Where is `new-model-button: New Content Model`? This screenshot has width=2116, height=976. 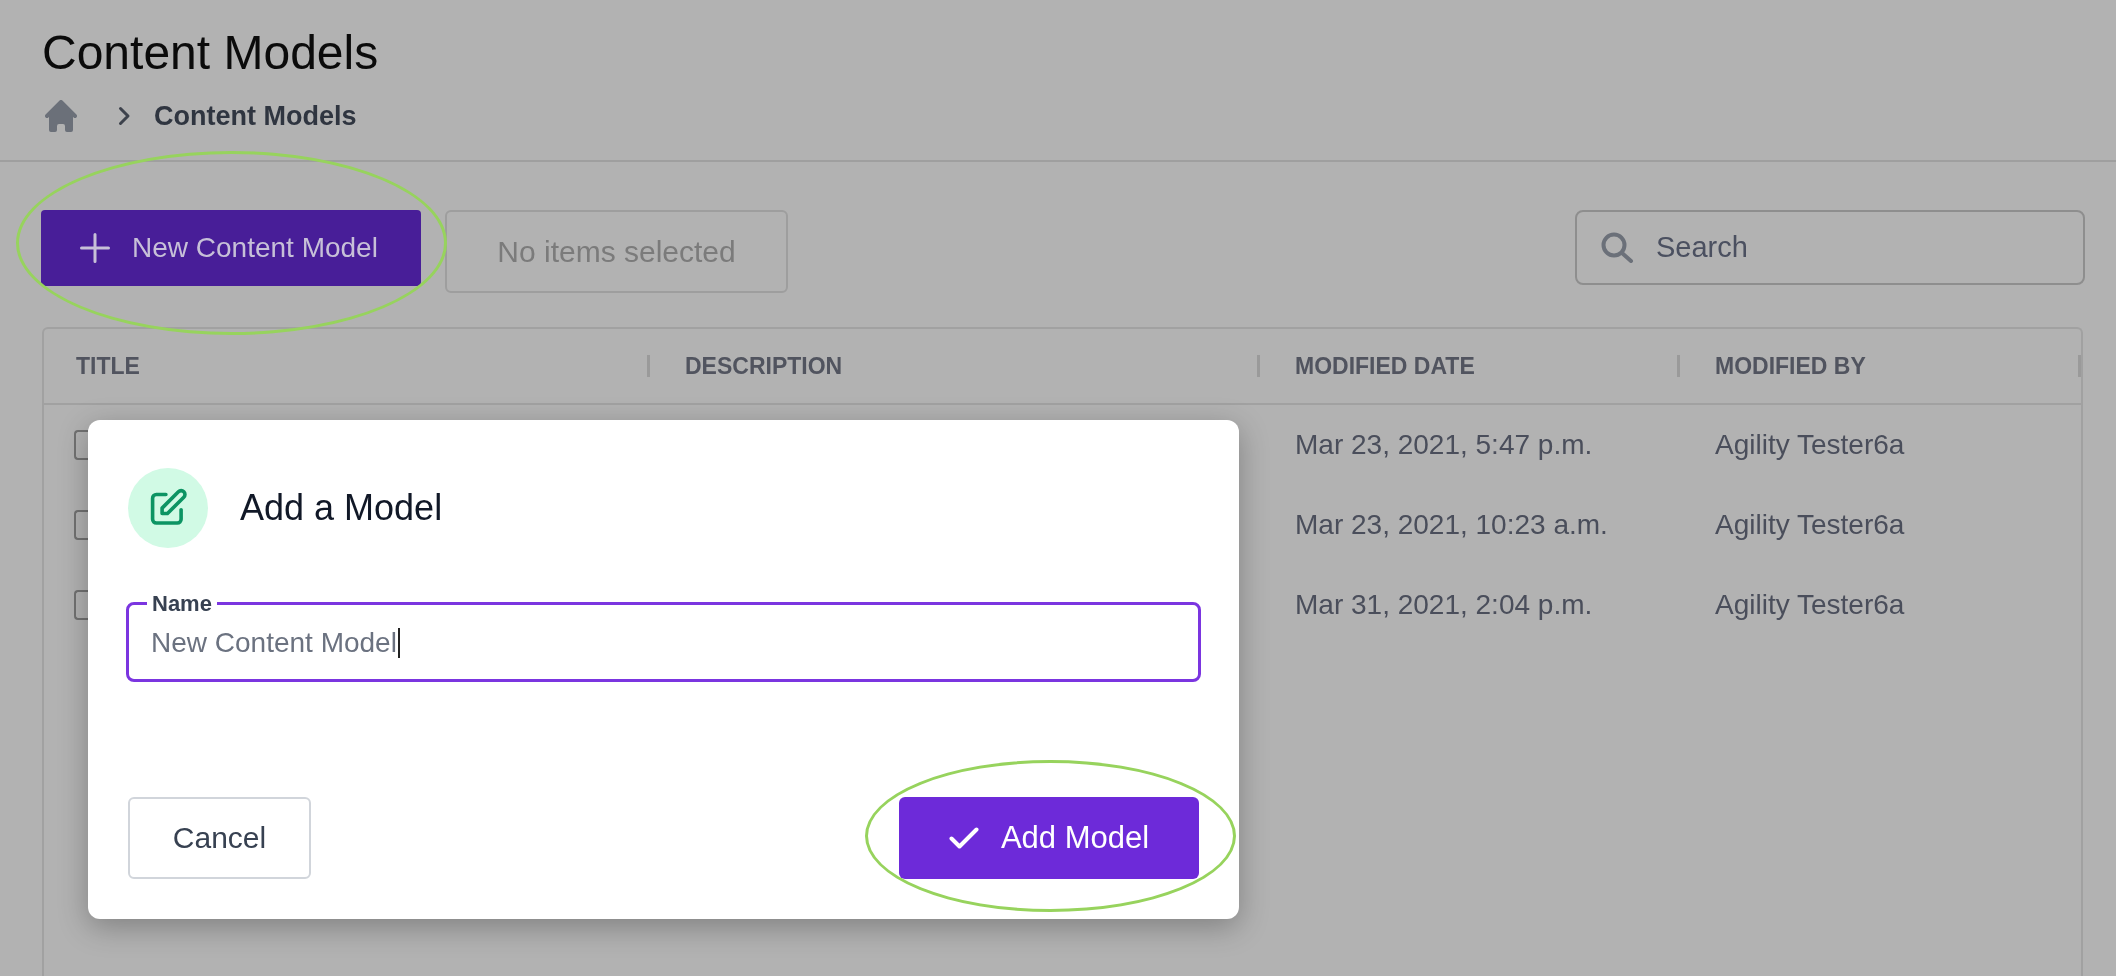 new-model-button: New Content Model is located at coordinates (231, 248).